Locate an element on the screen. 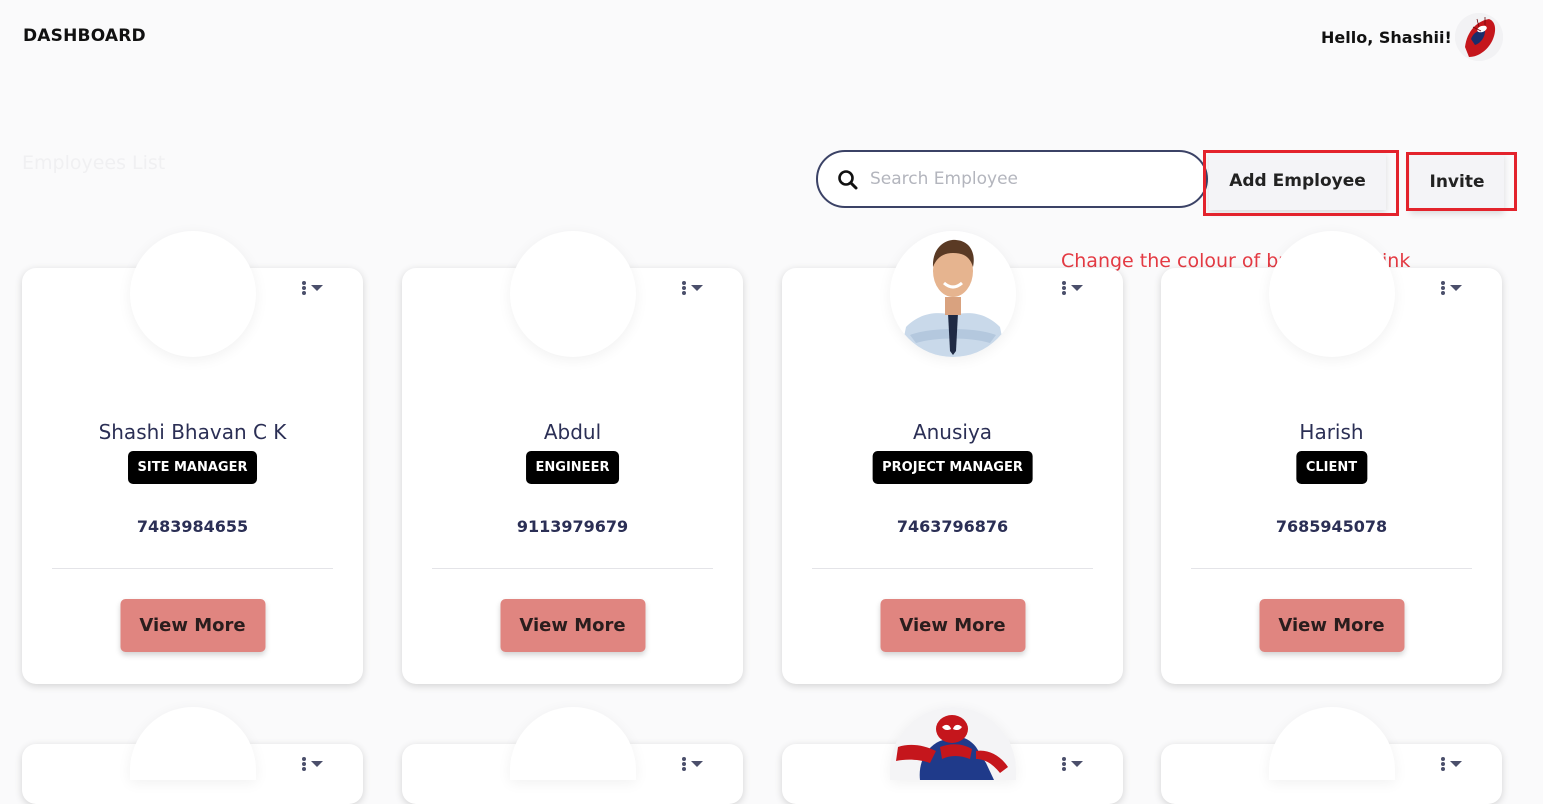 The image size is (1543, 804). role-badge: ENGINEER is located at coordinates (572, 467).